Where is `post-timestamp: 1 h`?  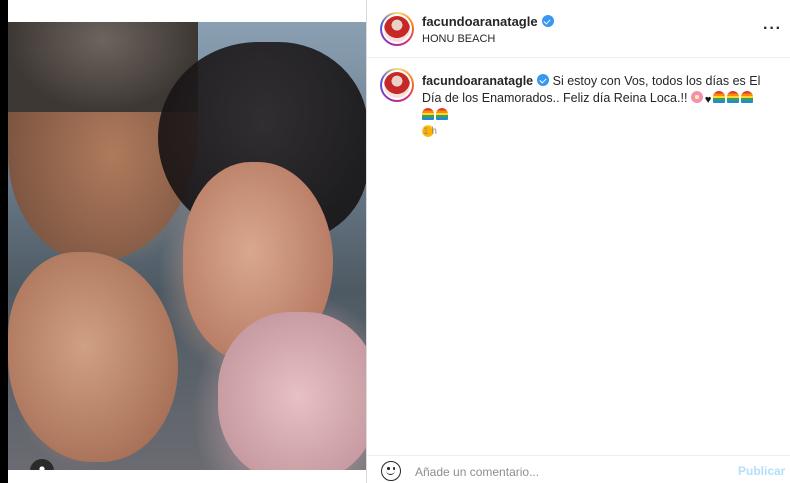
post-timestamp: 1 h is located at coordinates (430, 131).